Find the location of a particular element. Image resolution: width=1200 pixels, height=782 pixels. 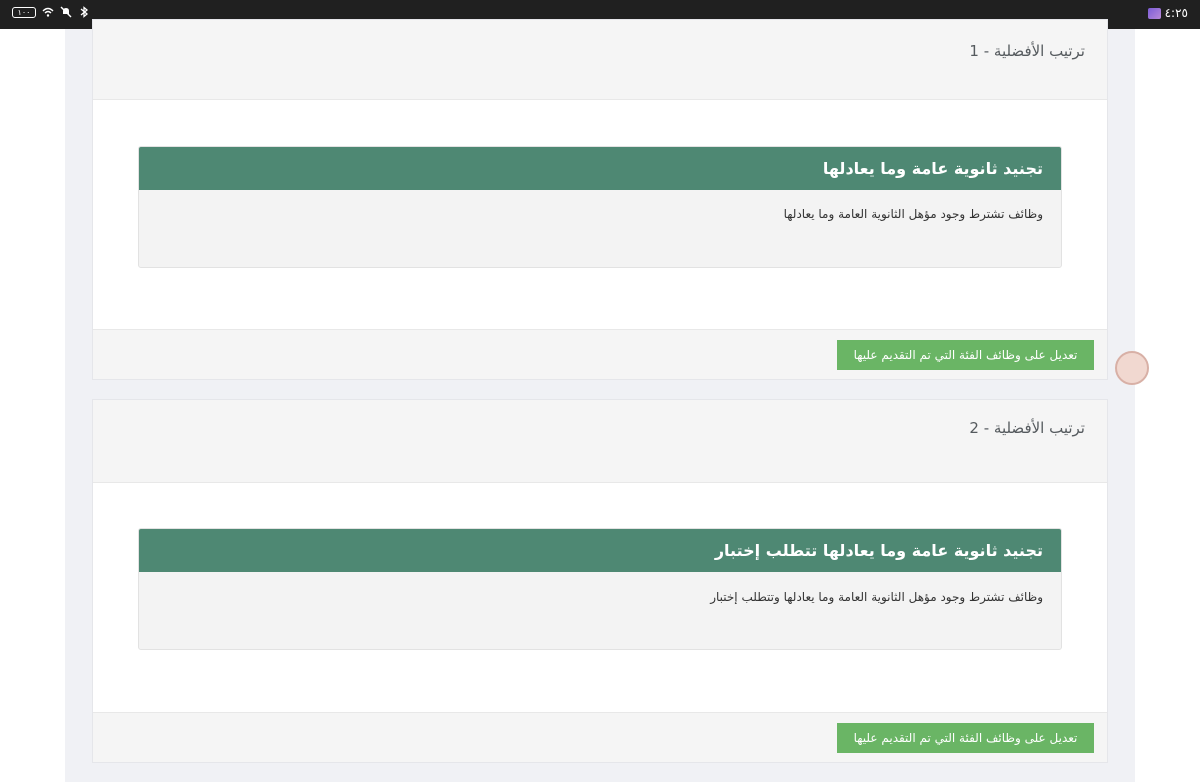

panel-header: ترتيب الأفضلية - 2 is located at coordinates (600, 441).